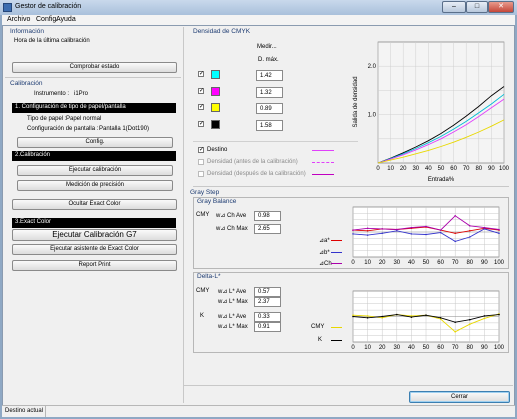  I want to click on menu-ayuda: Ayuda, so click(66, 20).